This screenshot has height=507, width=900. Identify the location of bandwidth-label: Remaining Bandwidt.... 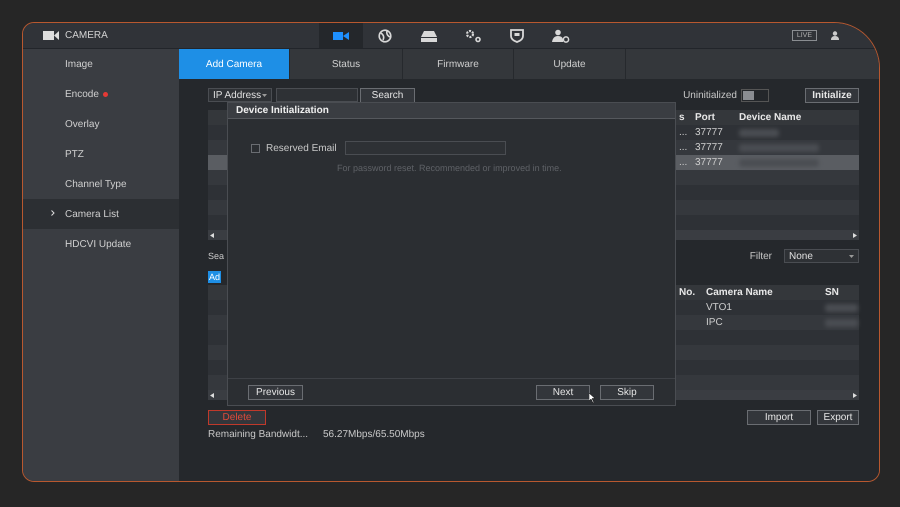
(259, 434).